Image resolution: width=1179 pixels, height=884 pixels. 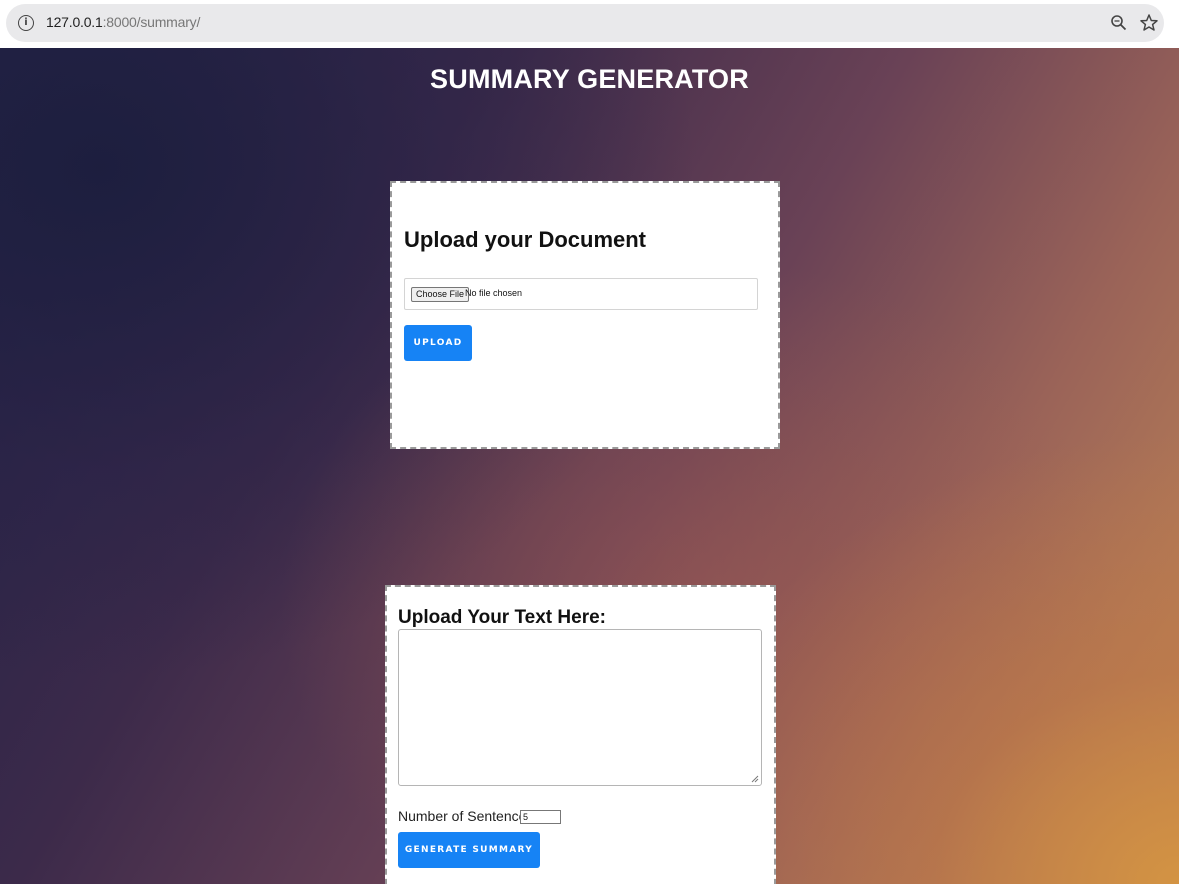 What do you see at coordinates (525, 239) in the screenshot?
I see `upload-card-heading: Upload your Document` at bounding box center [525, 239].